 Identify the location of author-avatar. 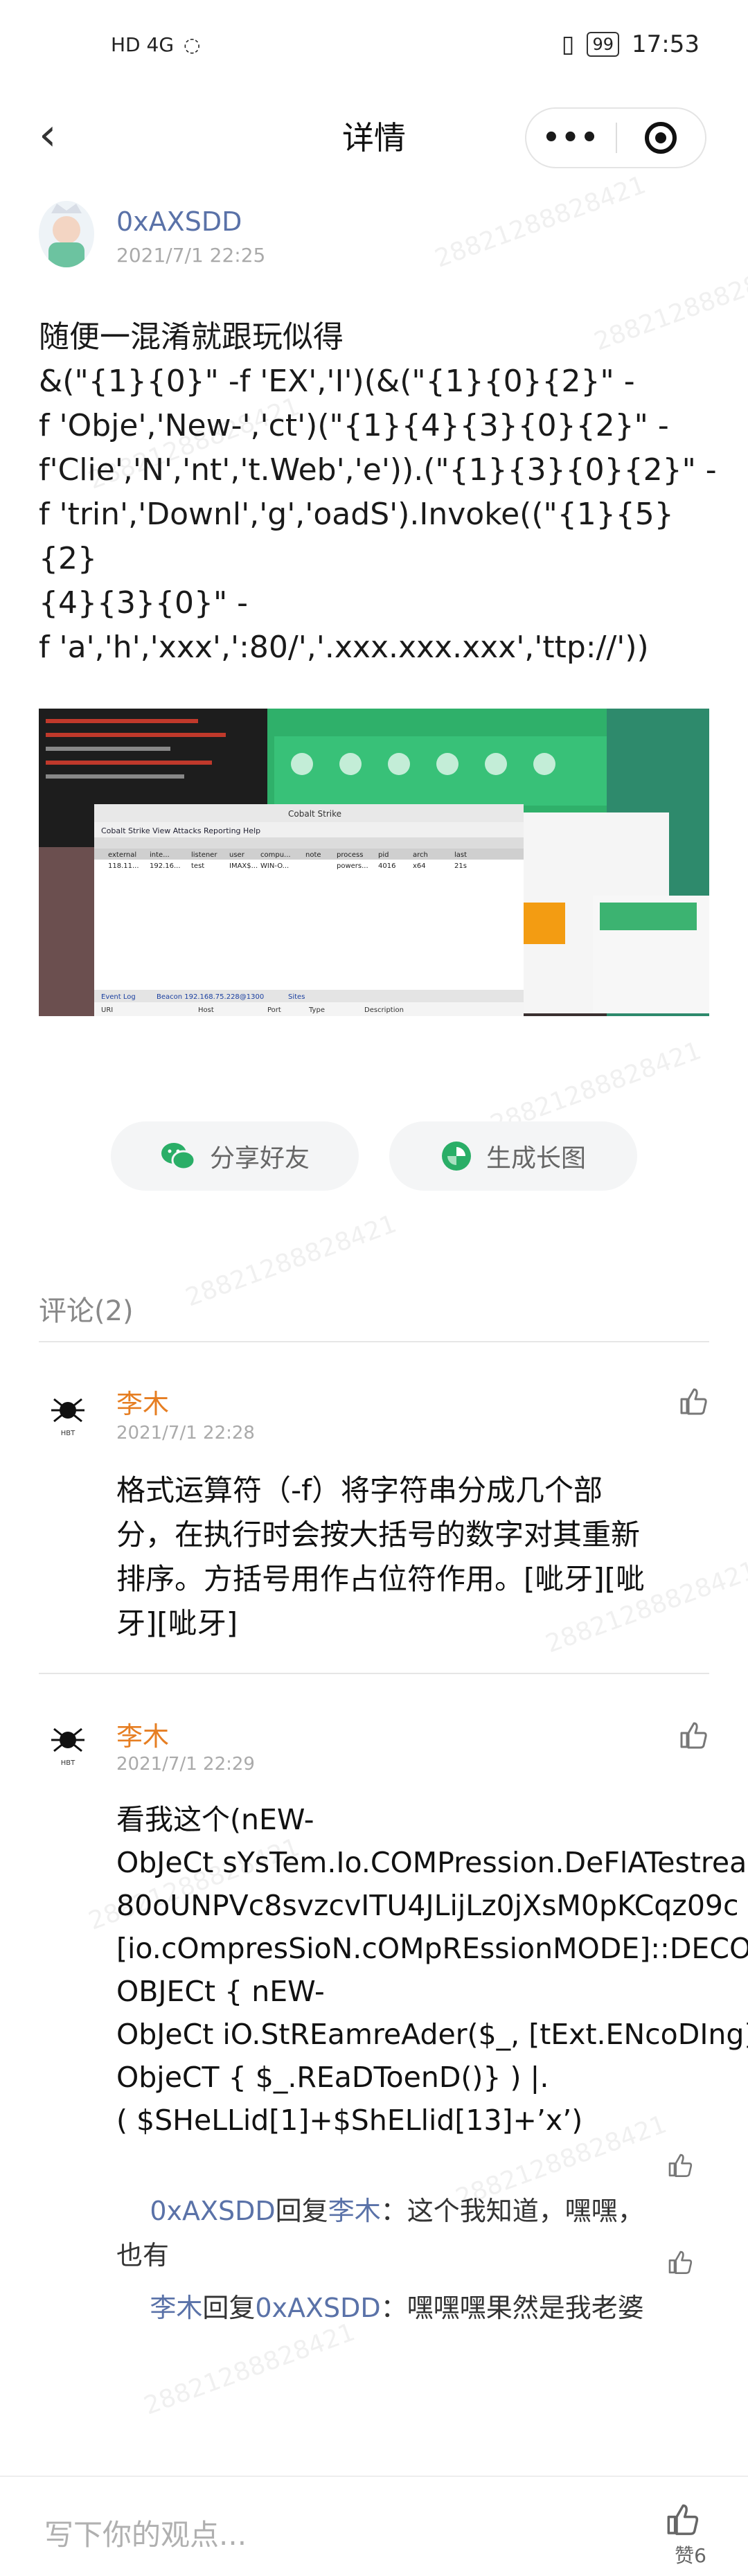
(66, 234).